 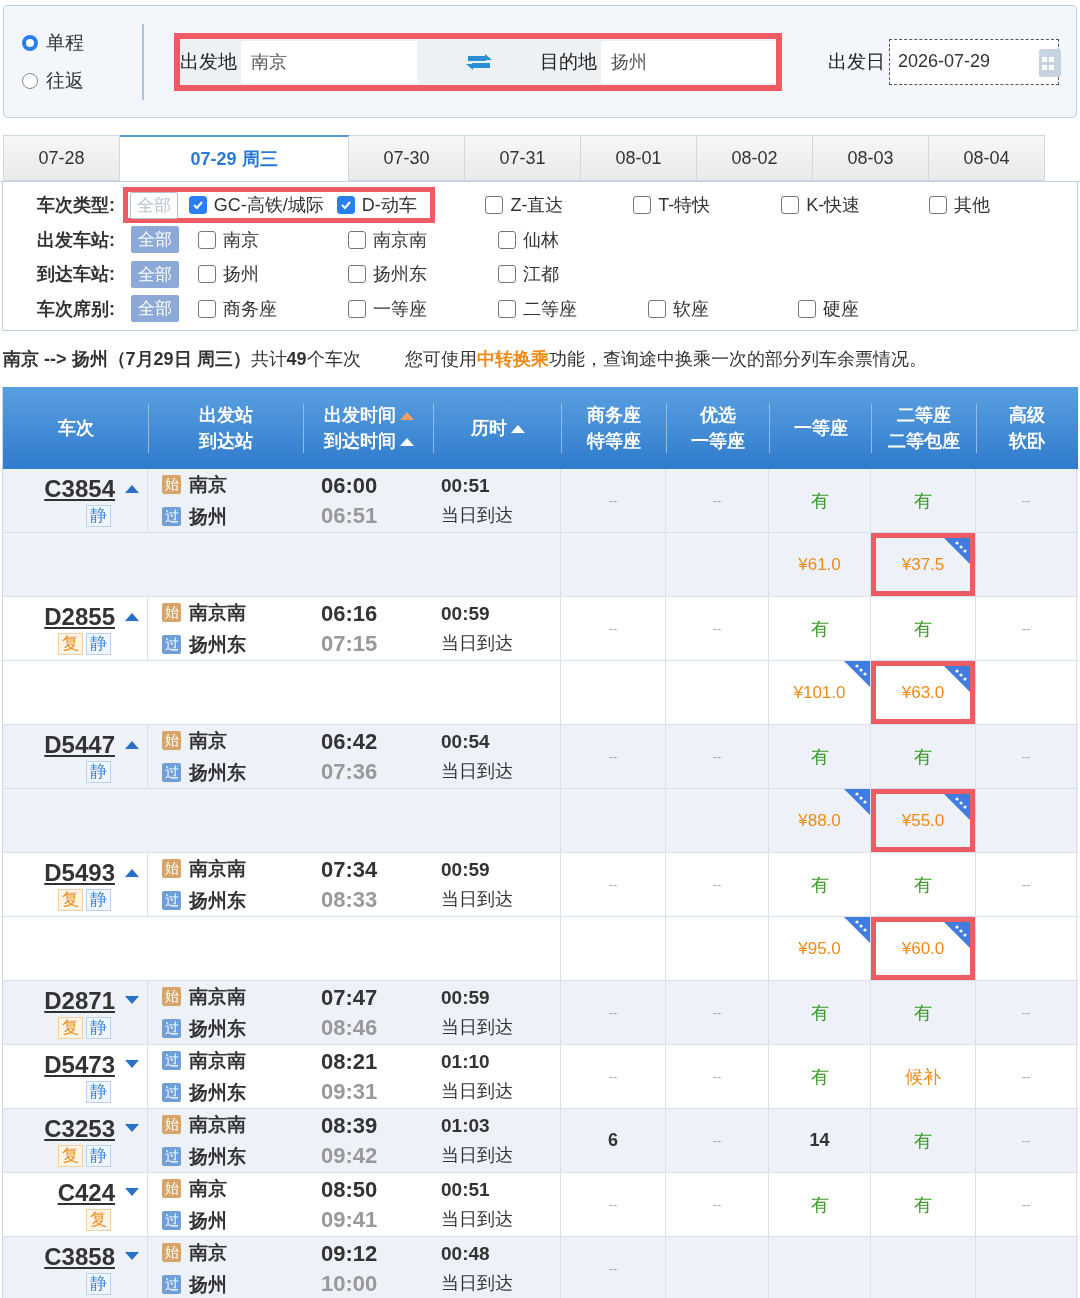 What do you see at coordinates (273, 308) in the screenshot?
I see `filter-checkbox: 商务座` at bounding box center [273, 308].